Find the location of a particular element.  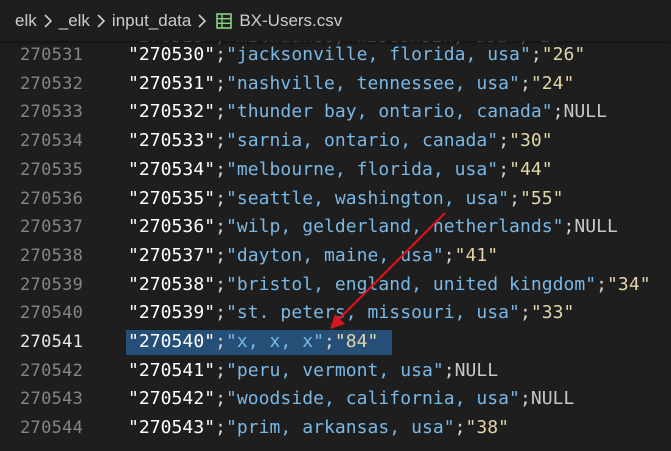

code-text: "270540";"x, x, x";"84" is located at coordinates (253, 342).